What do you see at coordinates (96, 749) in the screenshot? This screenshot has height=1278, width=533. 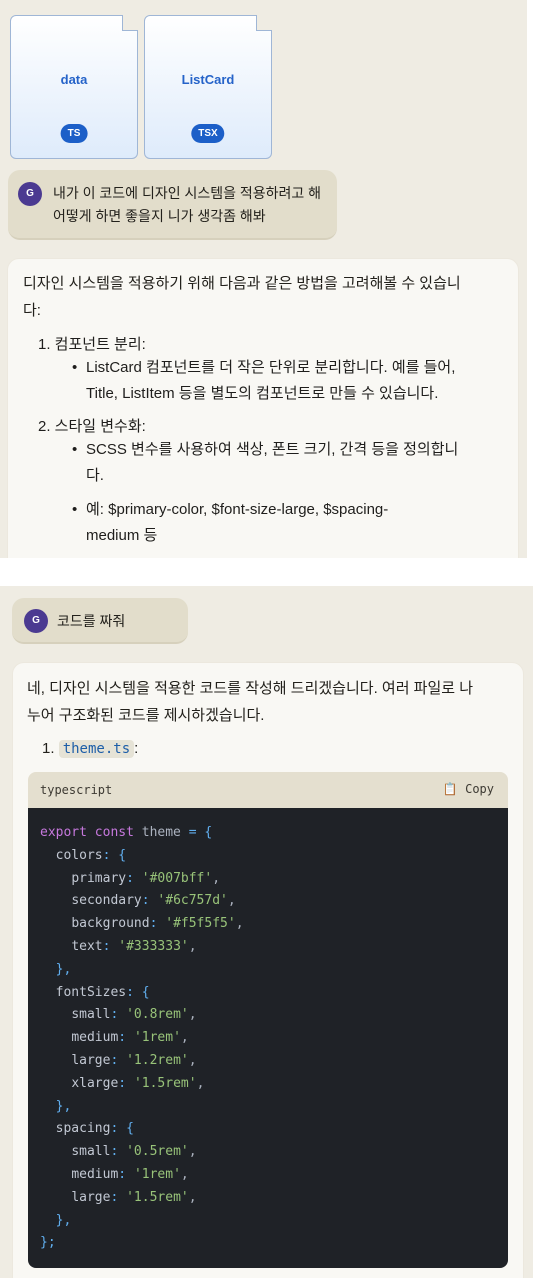 I see `step-file-code: theme.ts` at bounding box center [96, 749].